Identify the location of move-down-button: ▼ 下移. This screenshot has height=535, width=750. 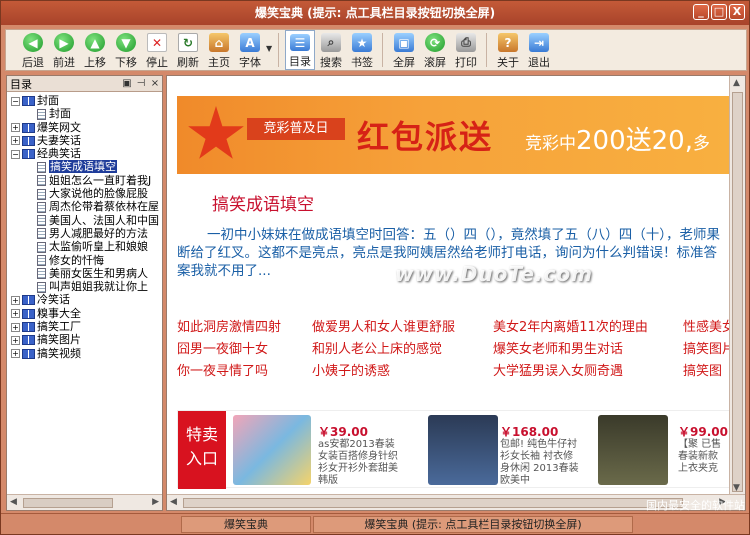
(126, 50).